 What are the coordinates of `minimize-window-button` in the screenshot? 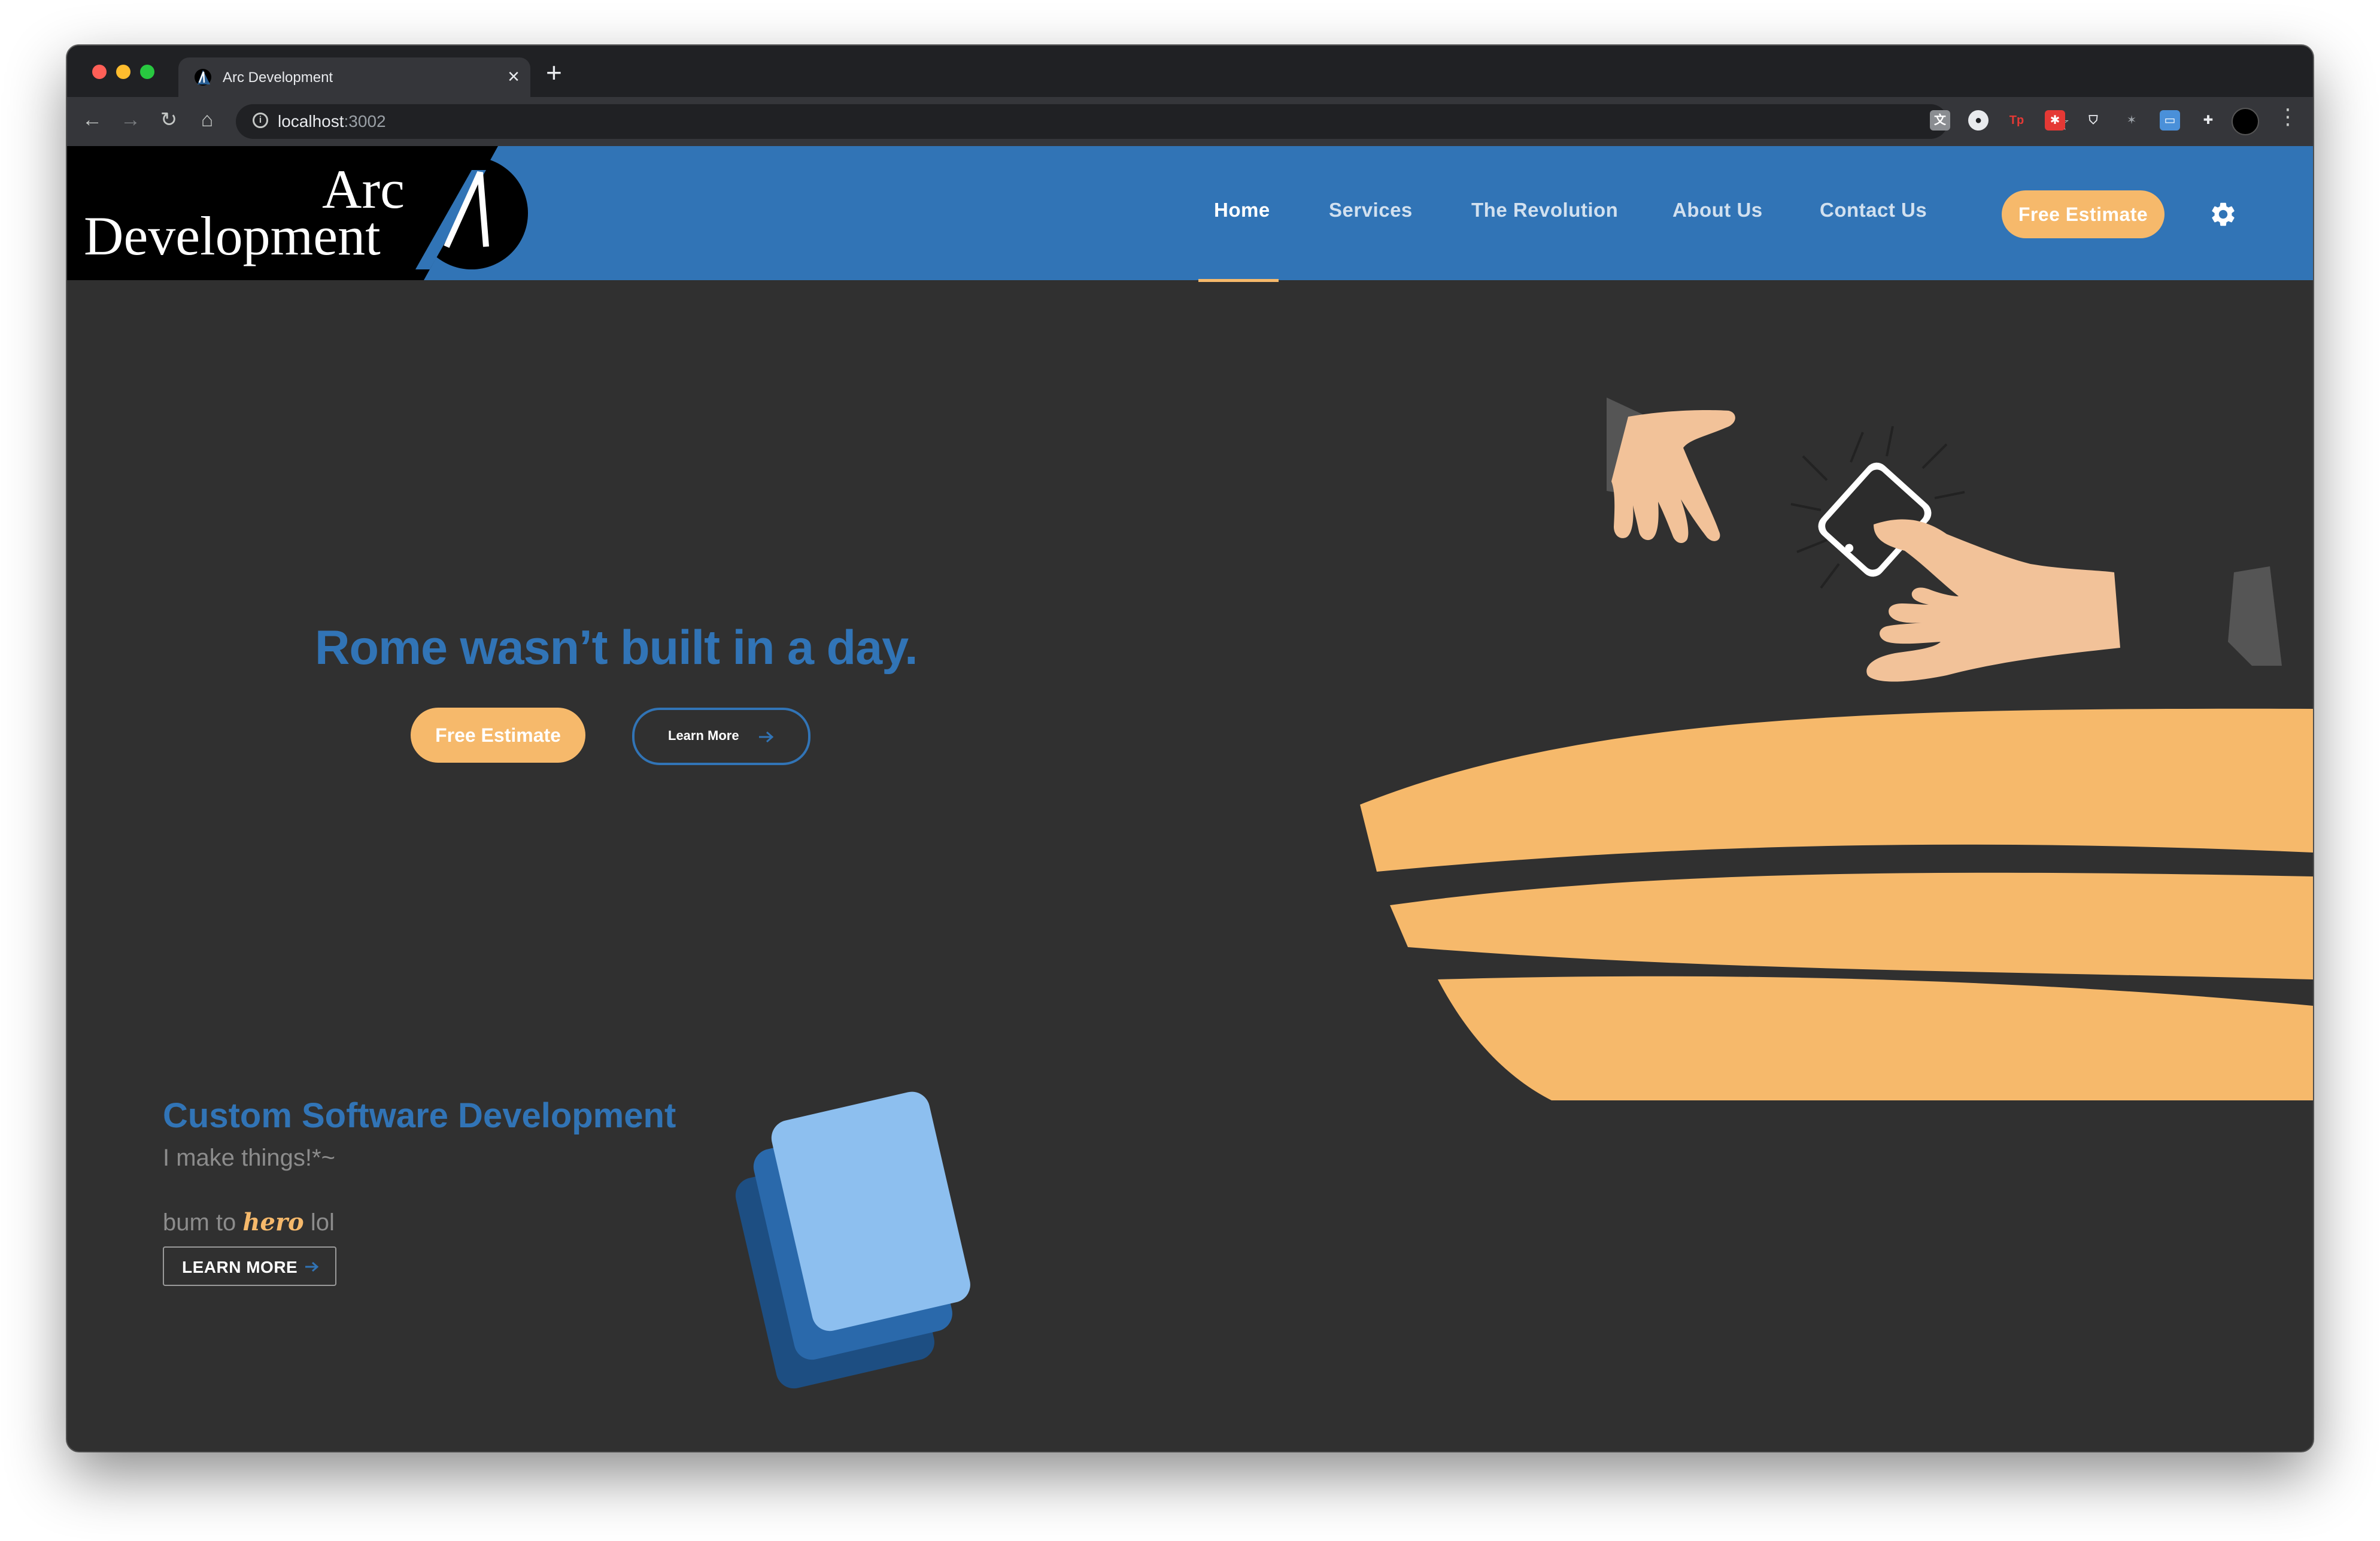 It's located at (123, 72).